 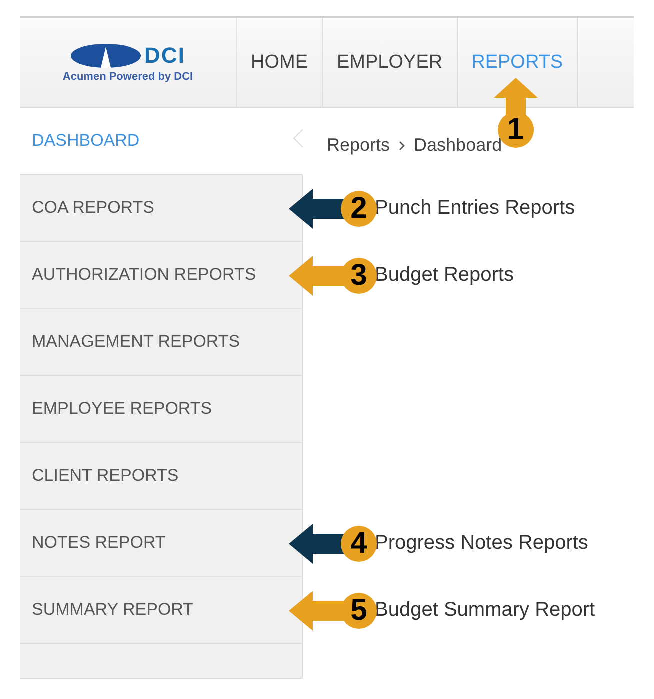 What do you see at coordinates (161, 610) in the screenshot?
I see `sidebar-item: SUMMARY REPORT` at bounding box center [161, 610].